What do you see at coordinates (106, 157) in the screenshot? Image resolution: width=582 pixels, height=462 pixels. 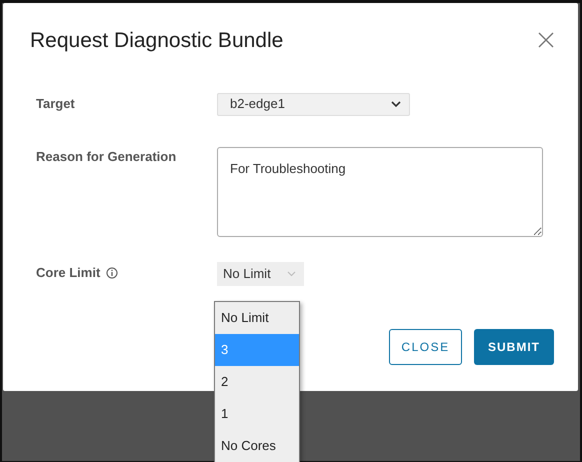 I see `field-label: Reason for Generation` at bounding box center [106, 157].